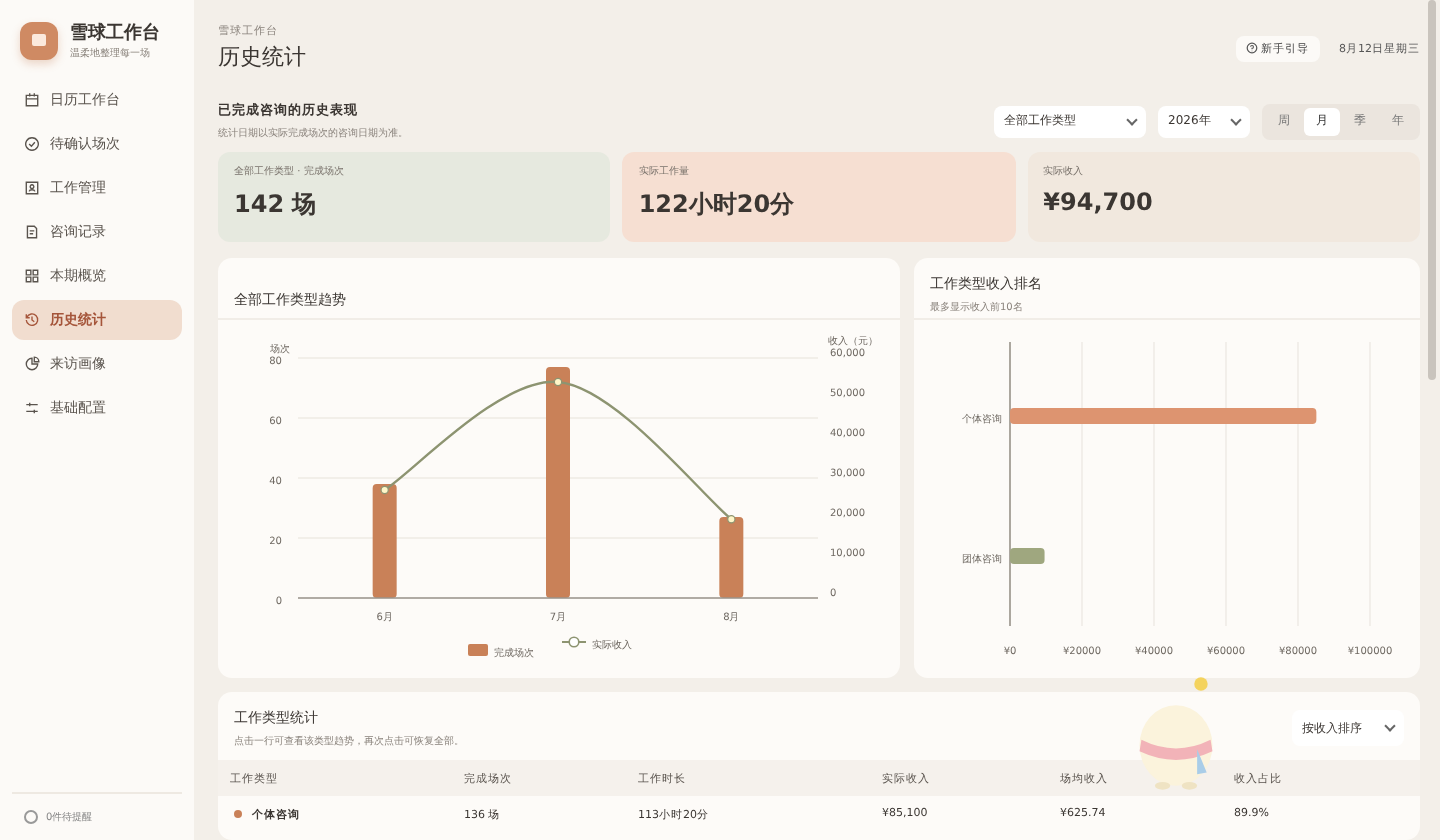 The height and width of the screenshot is (840, 1440). Describe the element at coordinates (31, 817) in the screenshot. I see `status-circle-icon` at that location.